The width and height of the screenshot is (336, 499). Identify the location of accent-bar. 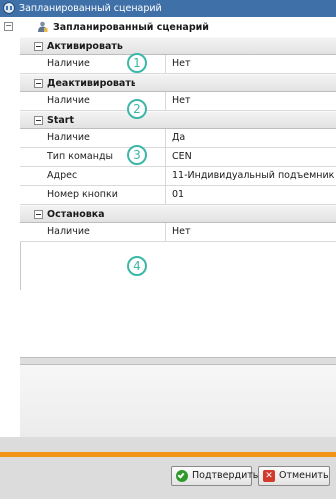
(168, 454).